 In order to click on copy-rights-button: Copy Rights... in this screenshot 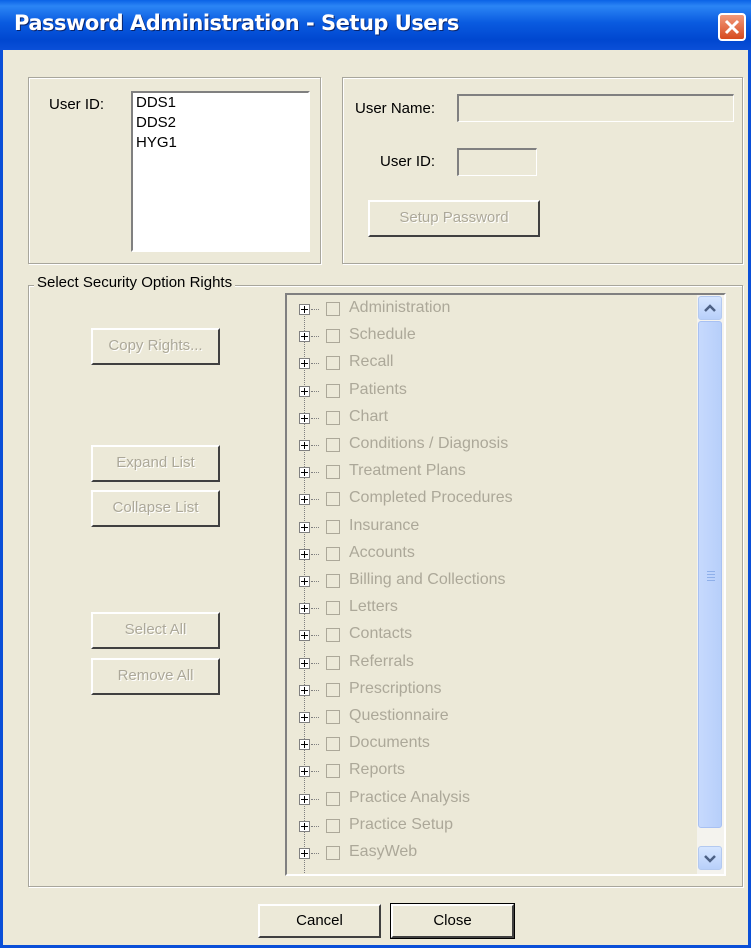, I will do `click(155, 346)`.